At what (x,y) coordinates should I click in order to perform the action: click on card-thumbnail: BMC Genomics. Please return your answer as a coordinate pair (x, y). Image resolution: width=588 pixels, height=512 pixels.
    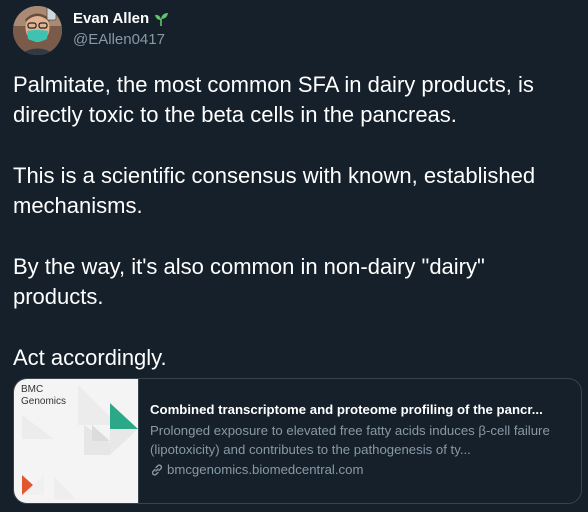
    Looking at the image, I should click on (76, 441).